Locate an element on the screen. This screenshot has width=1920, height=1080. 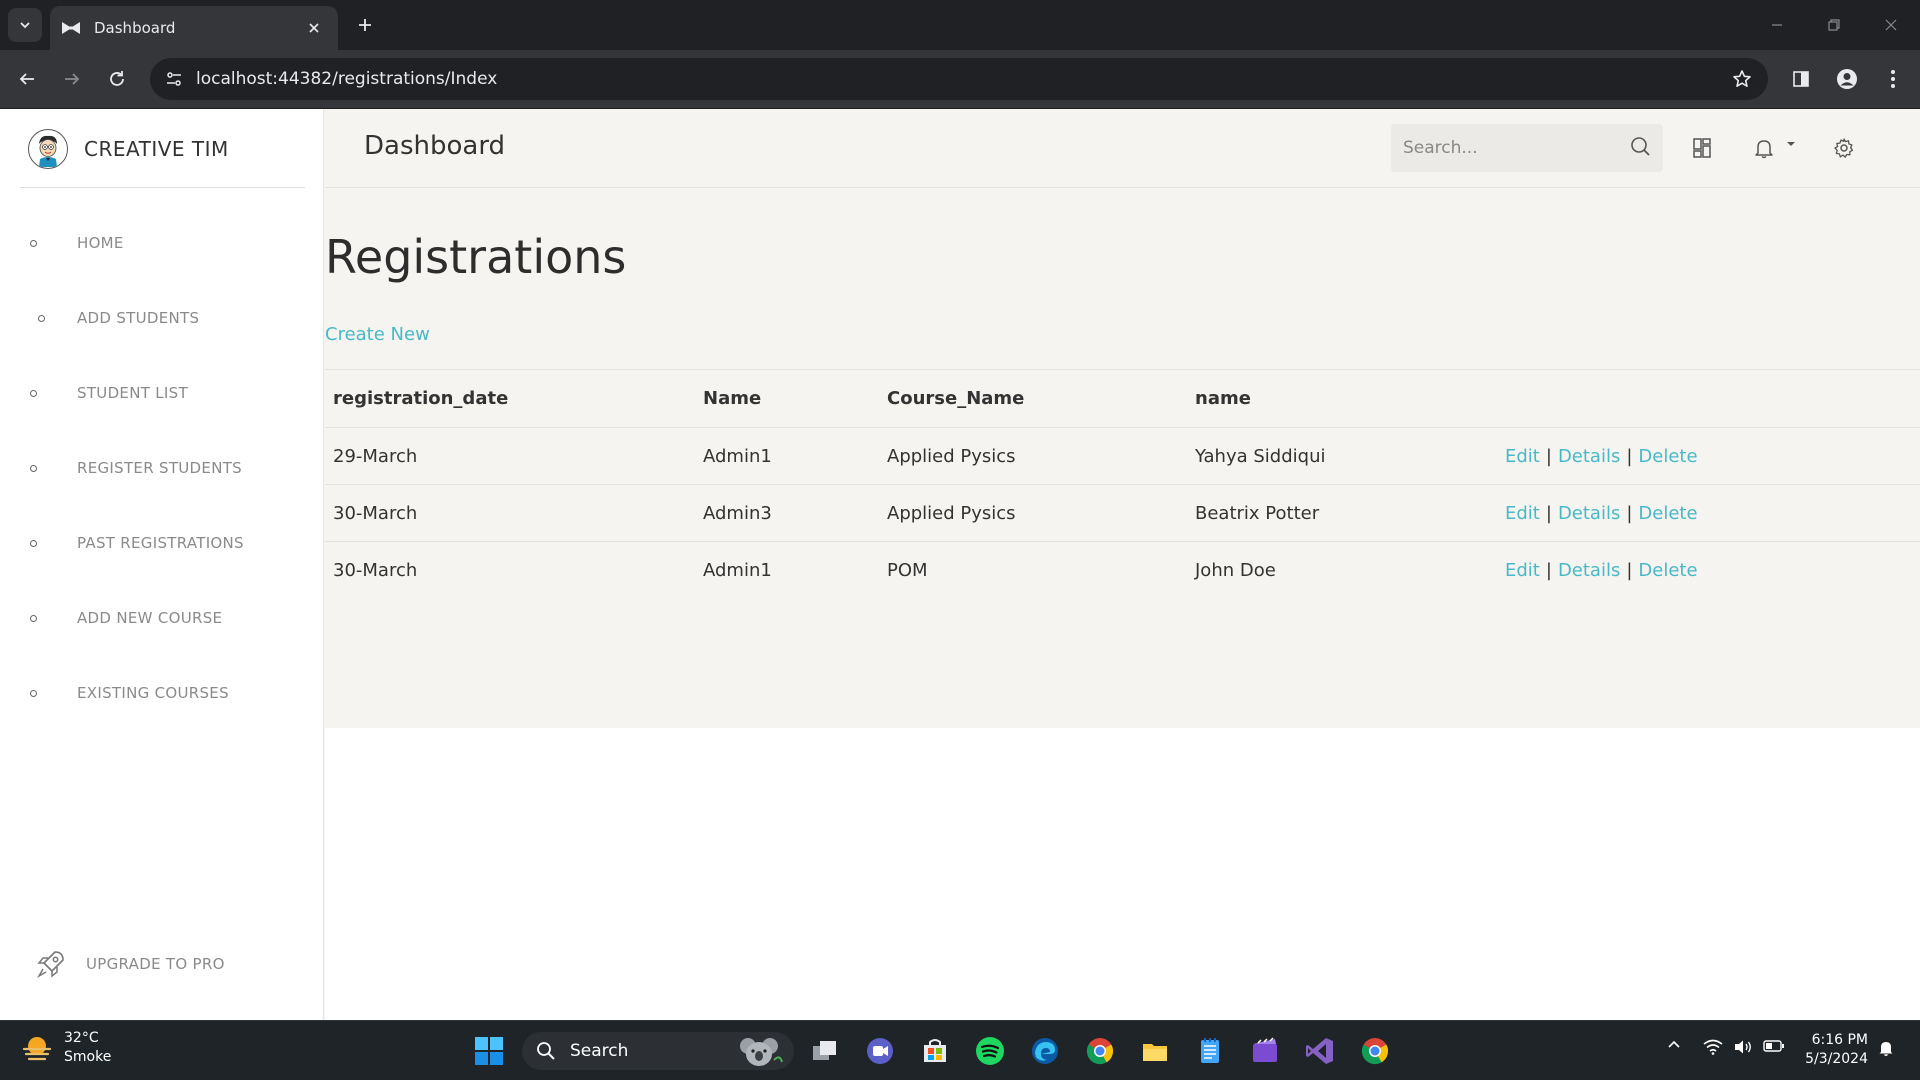
teams-chat-icon is located at coordinates (880, 1051).